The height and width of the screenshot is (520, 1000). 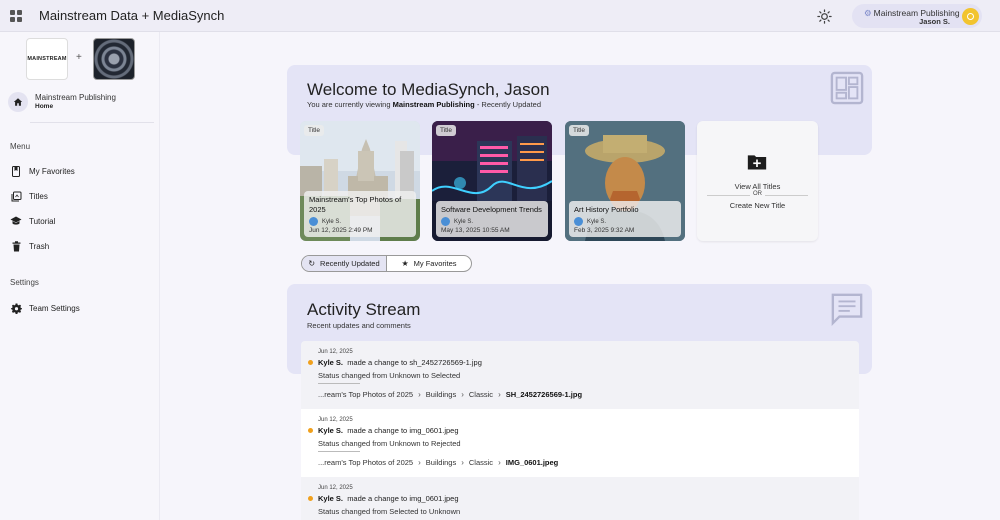 What do you see at coordinates (81, 105) in the screenshot?
I see `sidebar-item-home: Mainstream Publishing Home` at bounding box center [81, 105].